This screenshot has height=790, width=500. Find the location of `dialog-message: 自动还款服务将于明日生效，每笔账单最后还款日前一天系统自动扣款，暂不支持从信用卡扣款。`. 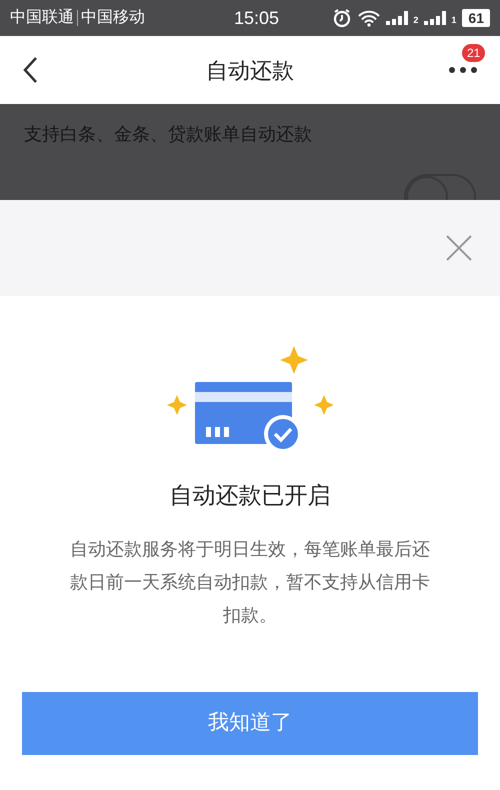

dialog-message: 自动还款服务将于明日生效，每笔账单最后还款日前一天系统自动扣款，暂不支持从信用卡扣款。 is located at coordinates (250, 582).